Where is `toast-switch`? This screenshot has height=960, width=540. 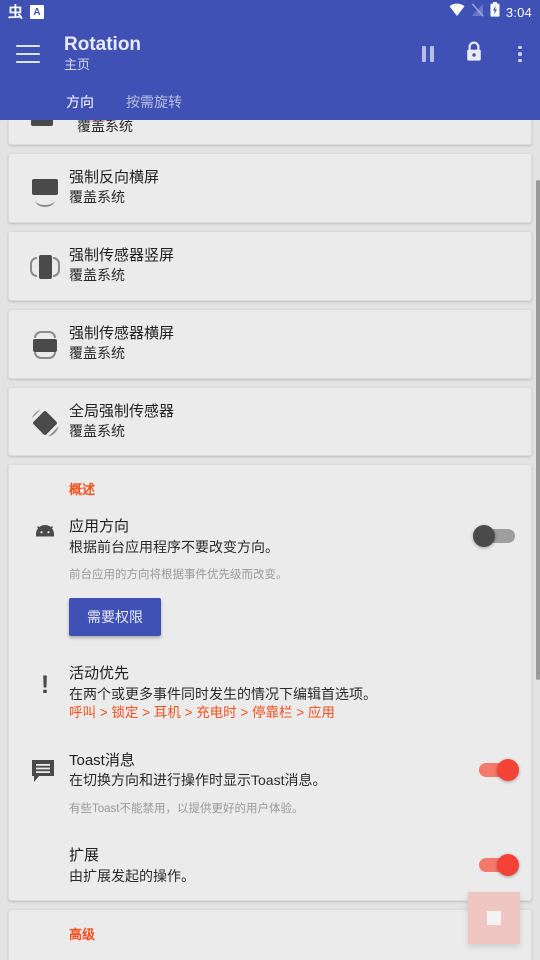 toast-switch is located at coordinates (496, 770).